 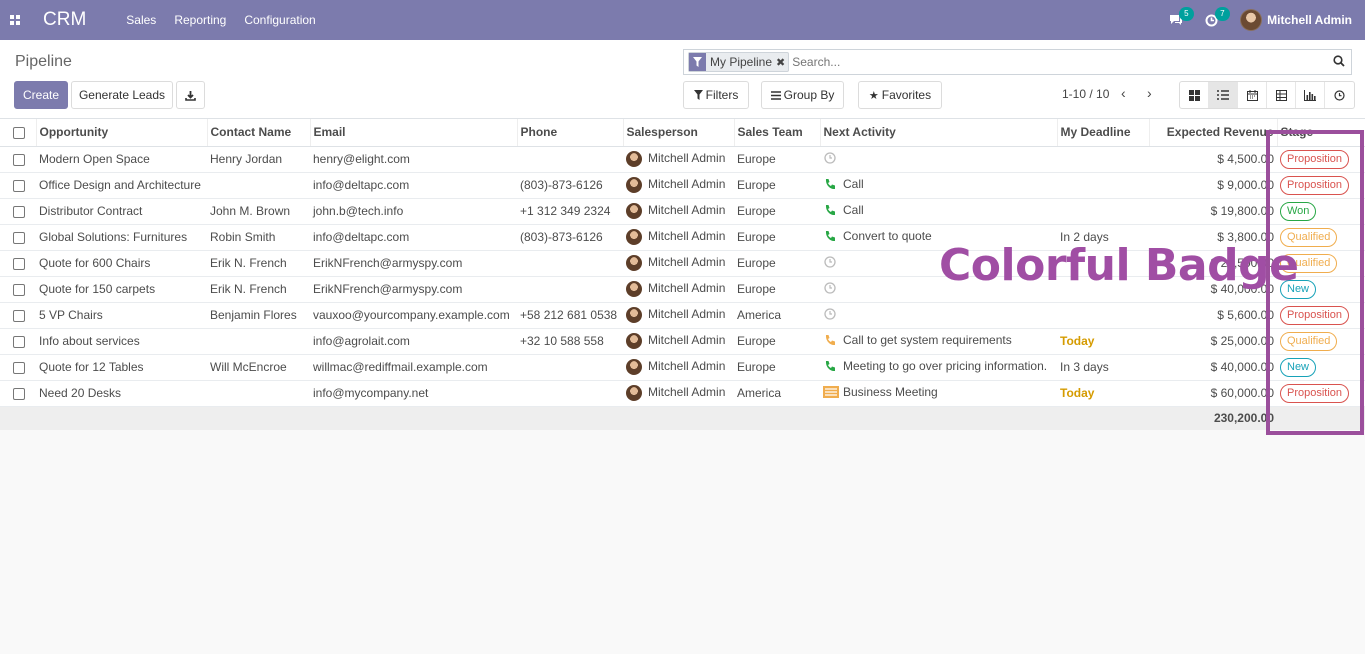 What do you see at coordinates (258, 237) in the screenshot?
I see `cell-contact: Robin Smith` at bounding box center [258, 237].